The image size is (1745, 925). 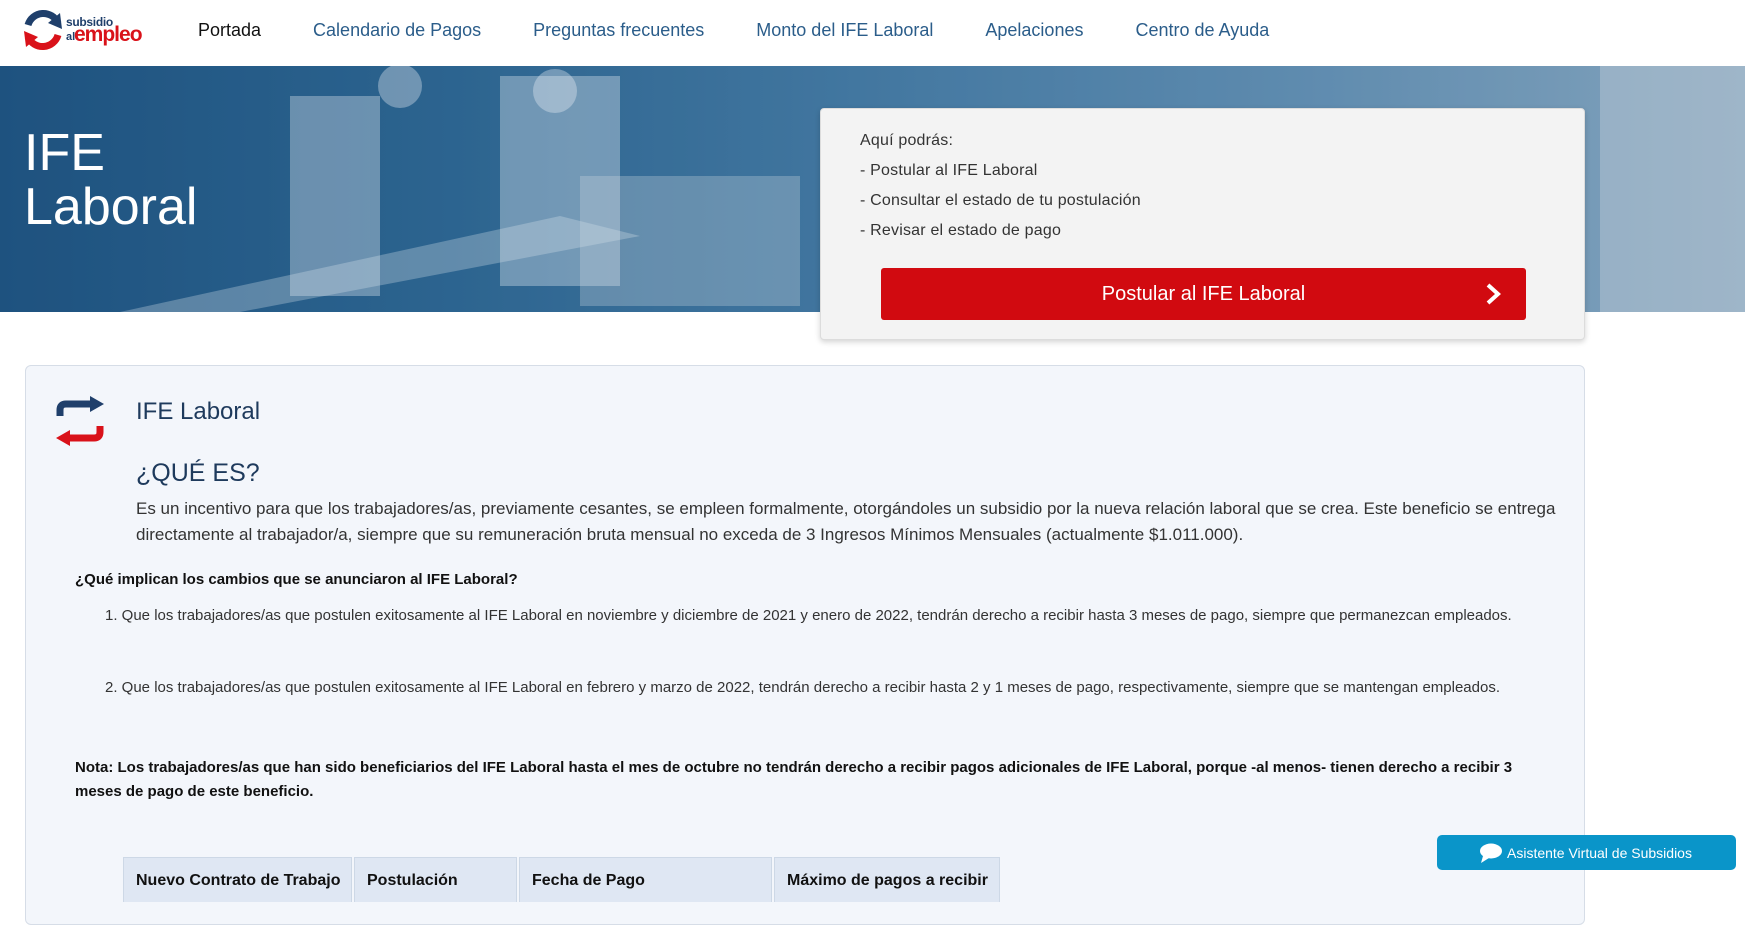 I want to click on info-line-intro: Aquí podrás:, so click(x=907, y=140).